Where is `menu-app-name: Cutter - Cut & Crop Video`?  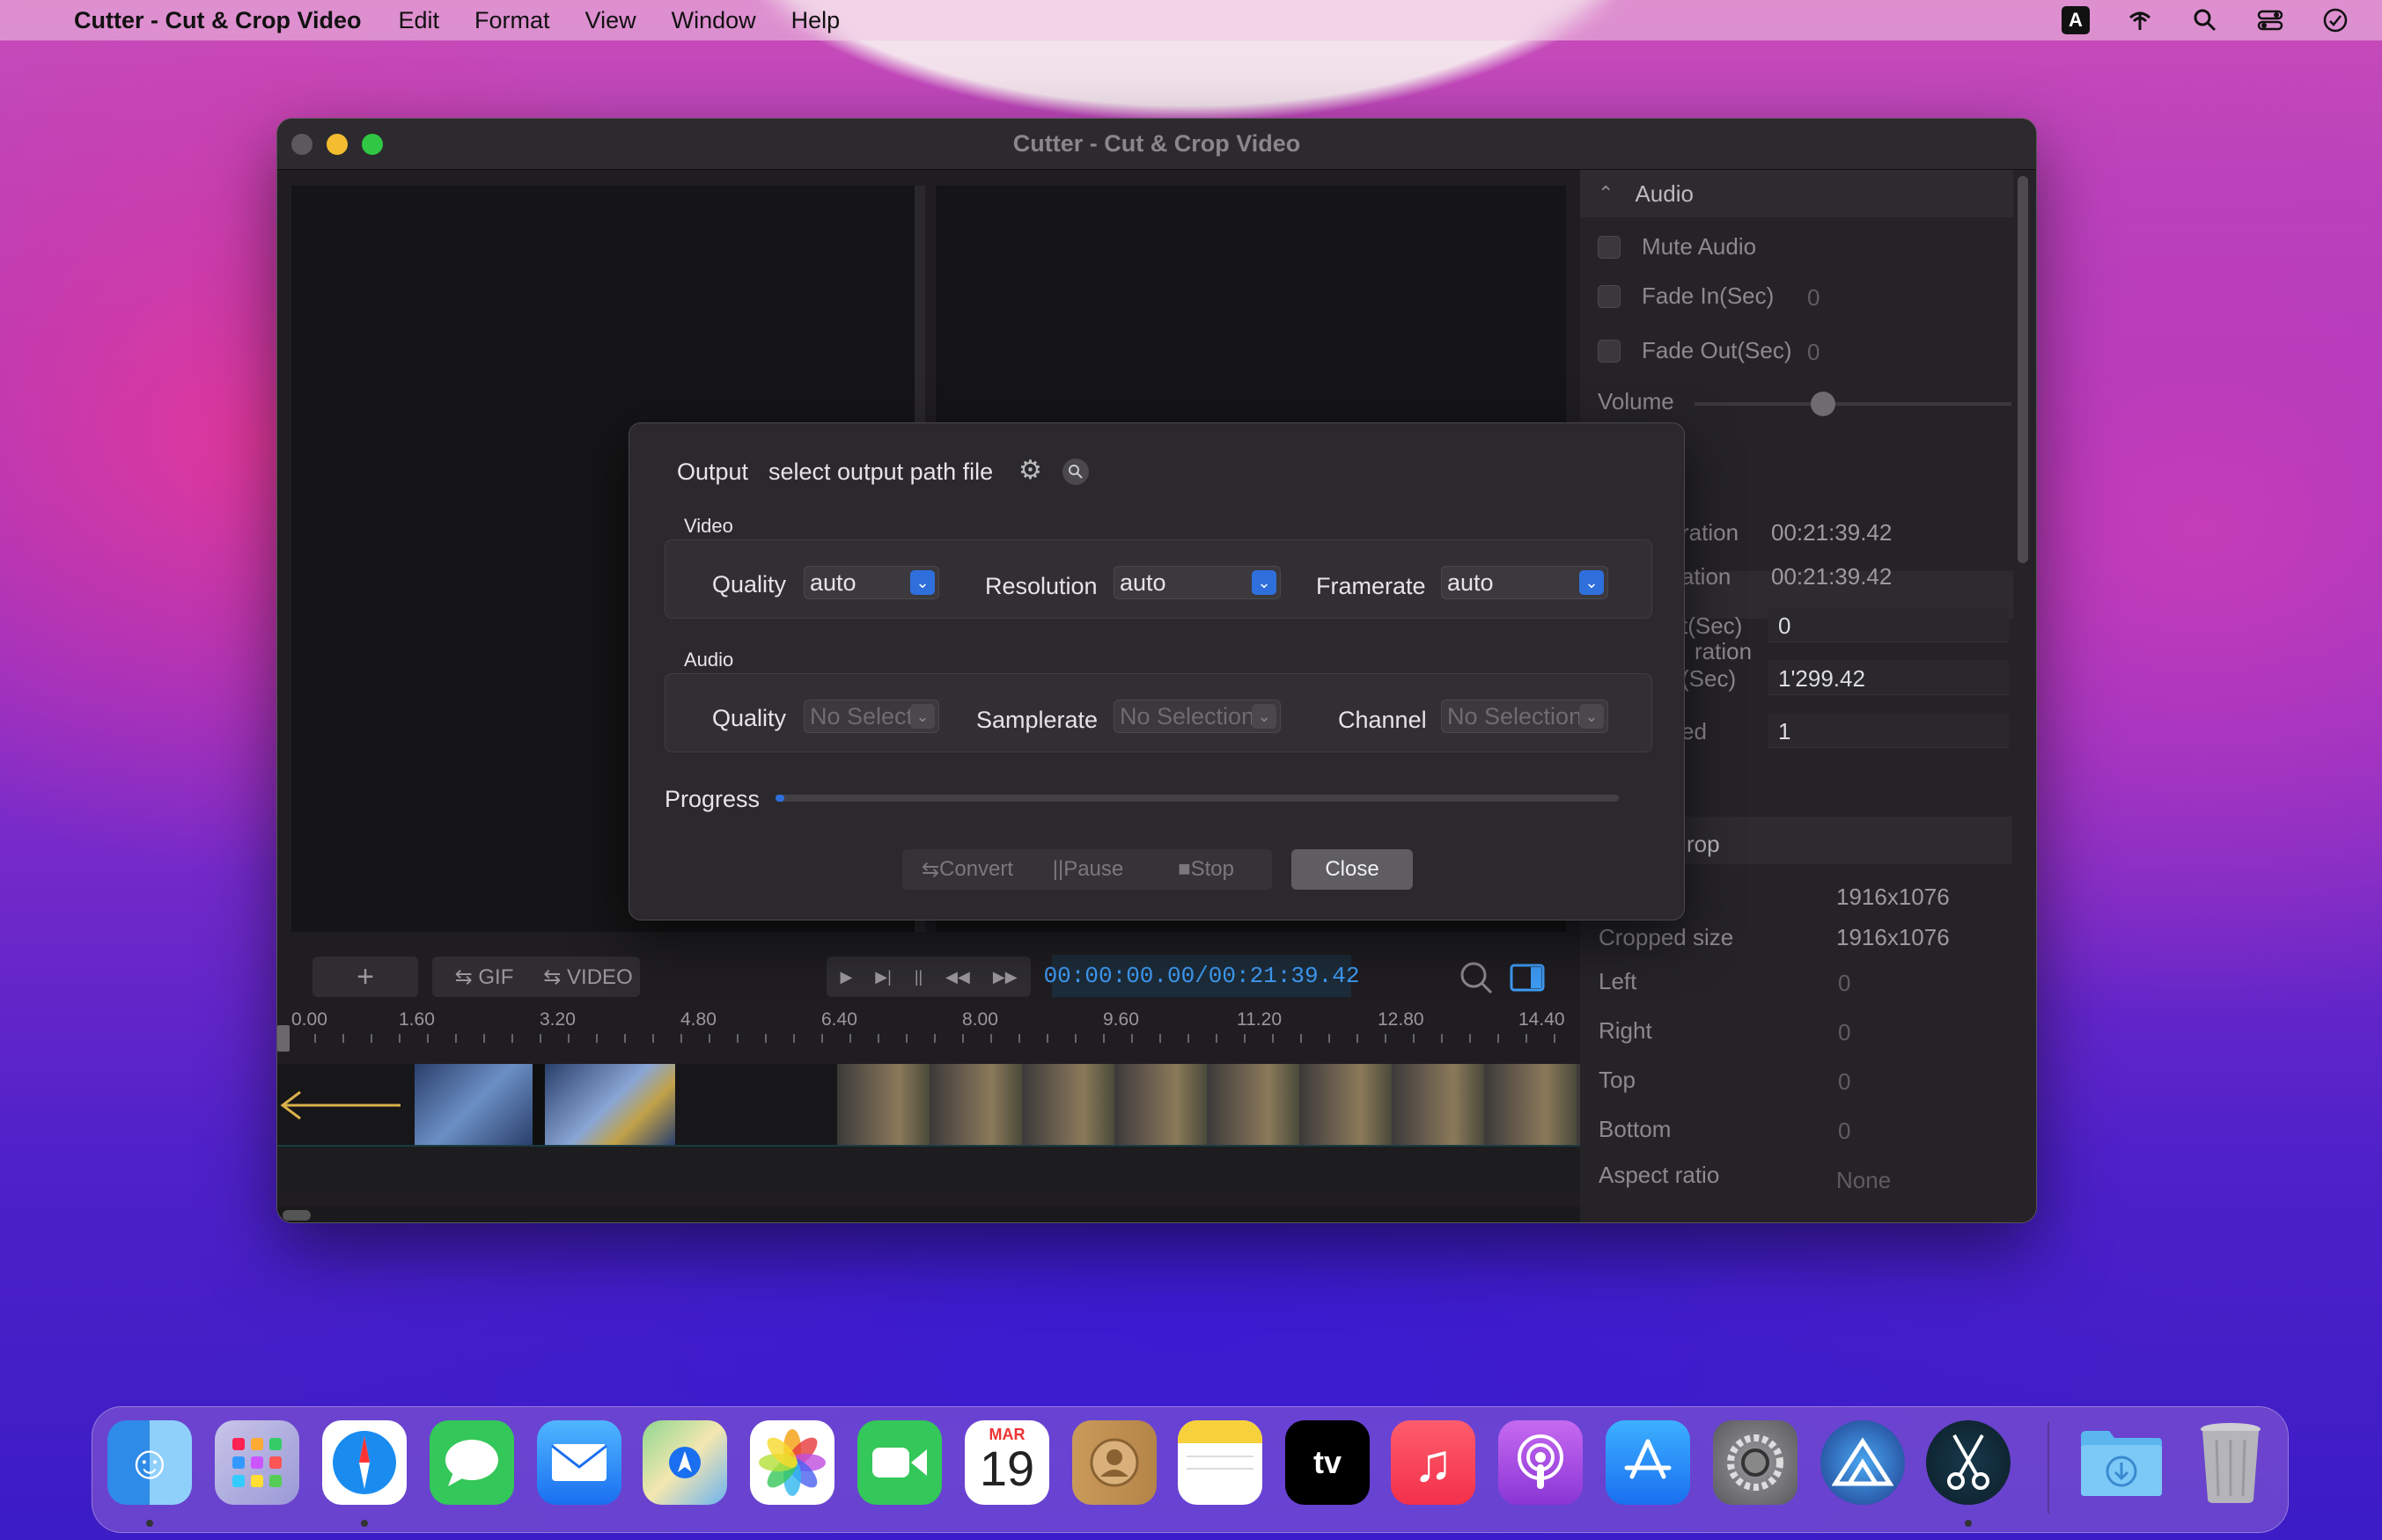 menu-app-name: Cutter - Cut & Crop Video is located at coordinates (218, 20).